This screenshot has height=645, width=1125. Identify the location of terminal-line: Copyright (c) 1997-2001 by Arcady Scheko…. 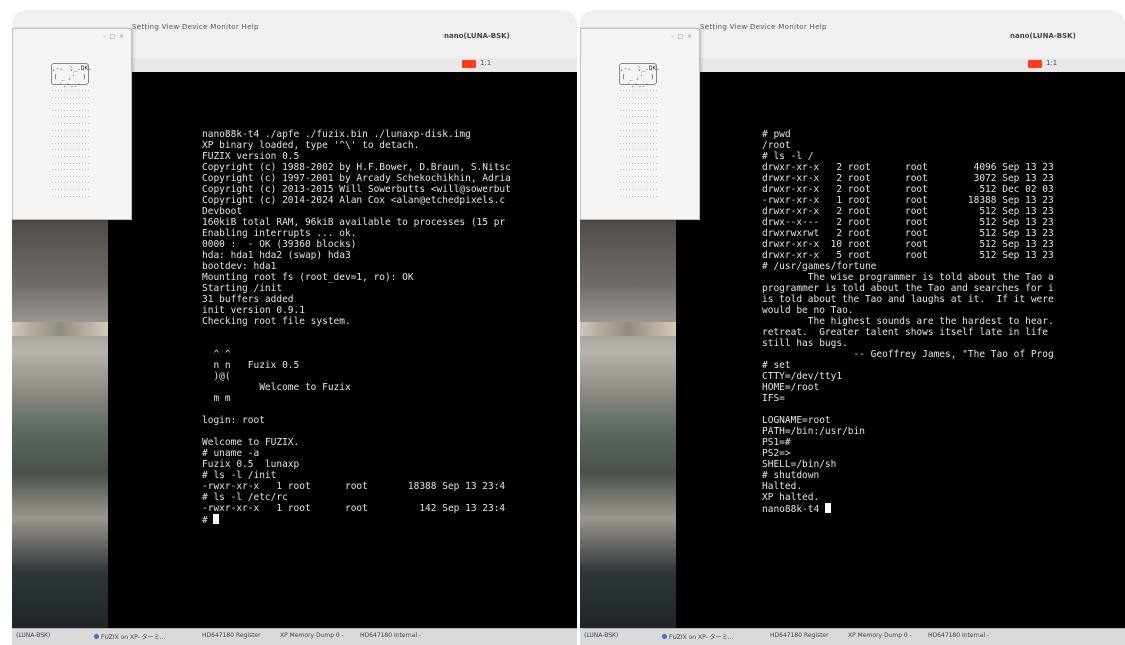
(356, 178).